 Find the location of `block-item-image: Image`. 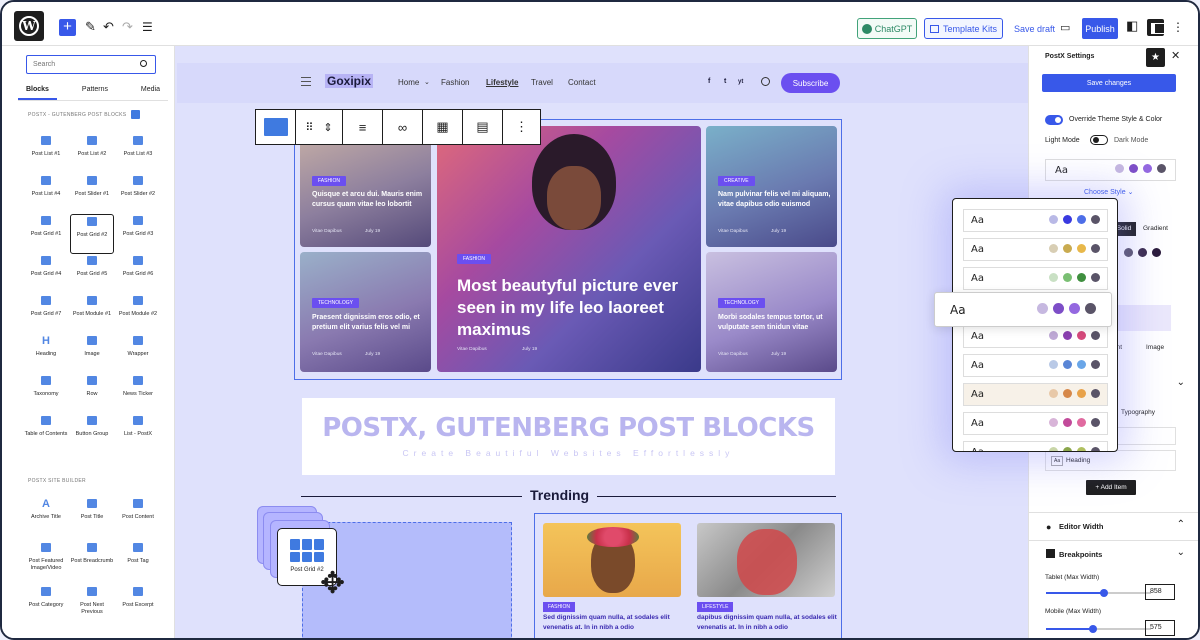

block-item-image: Image is located at coordinates (92, 354).